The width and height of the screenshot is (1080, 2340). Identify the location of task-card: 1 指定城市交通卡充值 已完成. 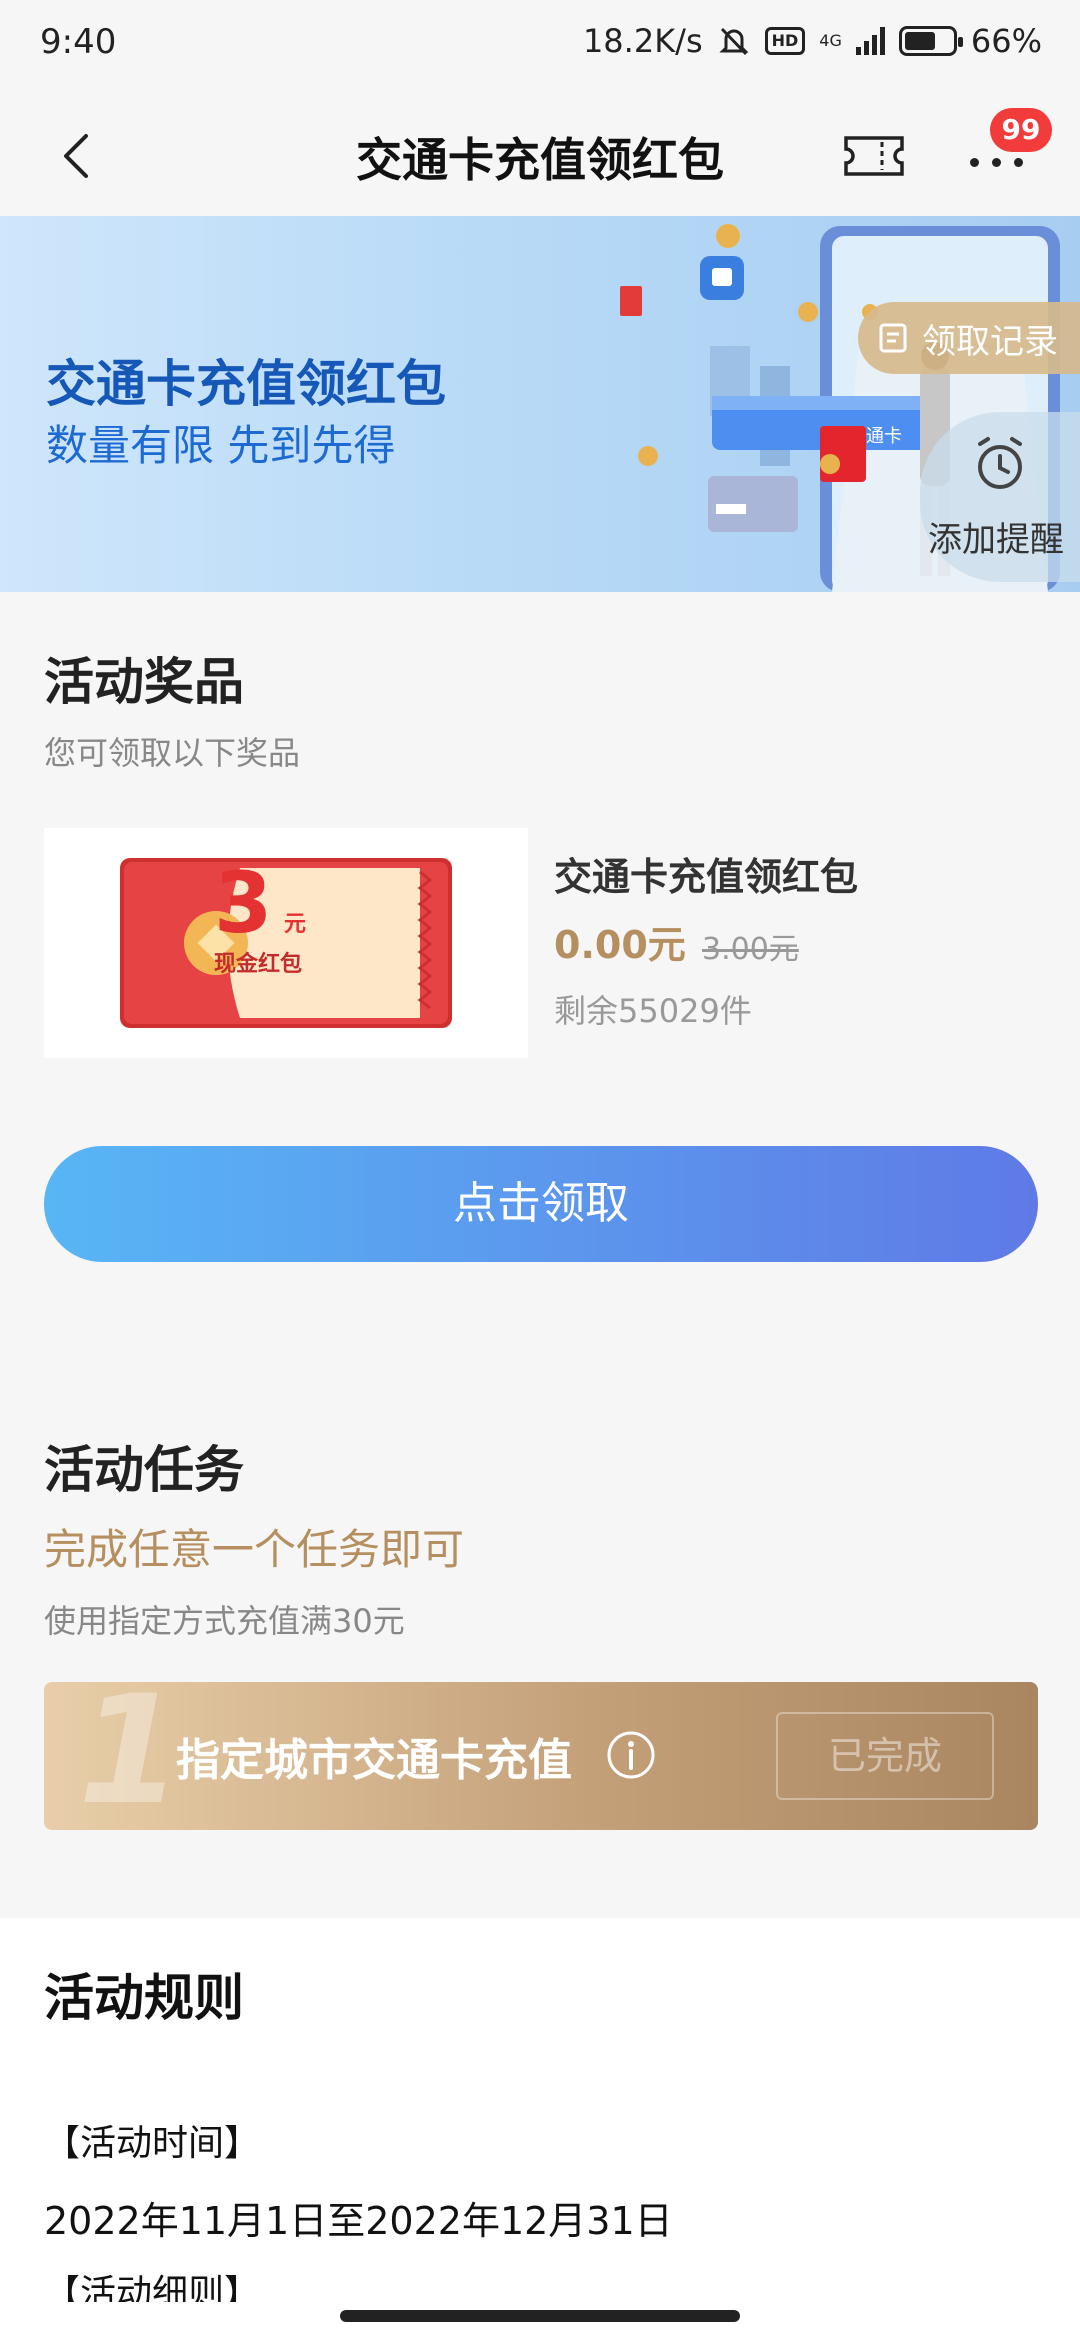
(541, 1756).